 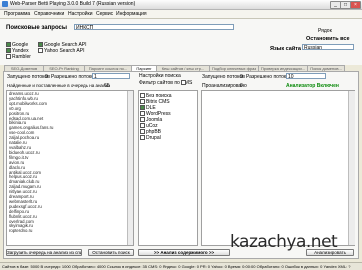 What do you see at coordinates (130, 168) in the screenshot?
I see `queue-scrollbar` at bounding box center [130, 168].